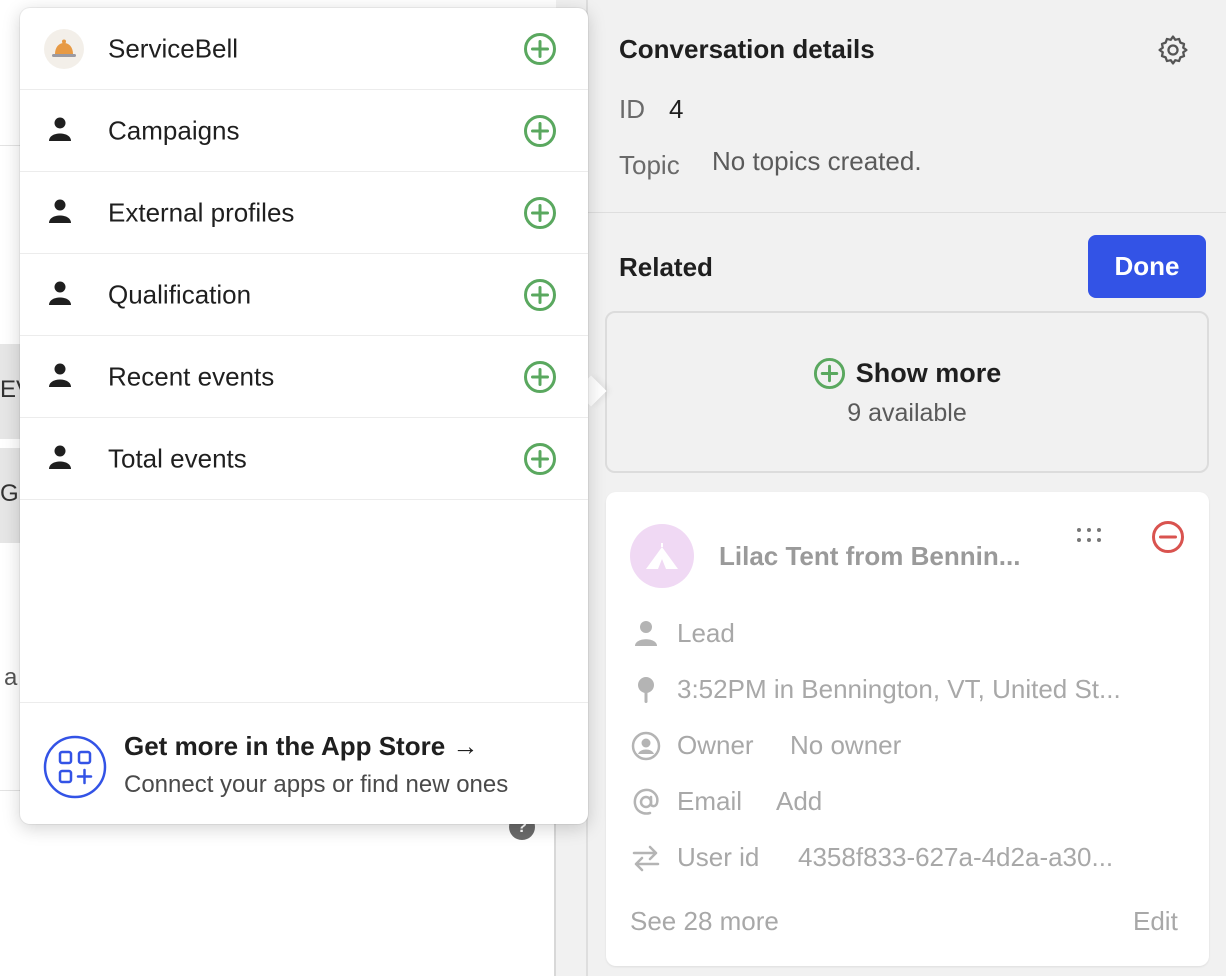 The height and width of the screenshot is (976, 1226). What do you see at coordinates (718, 857) in the screenshot?
I see `userid-label: User id` at bounding box center [718, 857].